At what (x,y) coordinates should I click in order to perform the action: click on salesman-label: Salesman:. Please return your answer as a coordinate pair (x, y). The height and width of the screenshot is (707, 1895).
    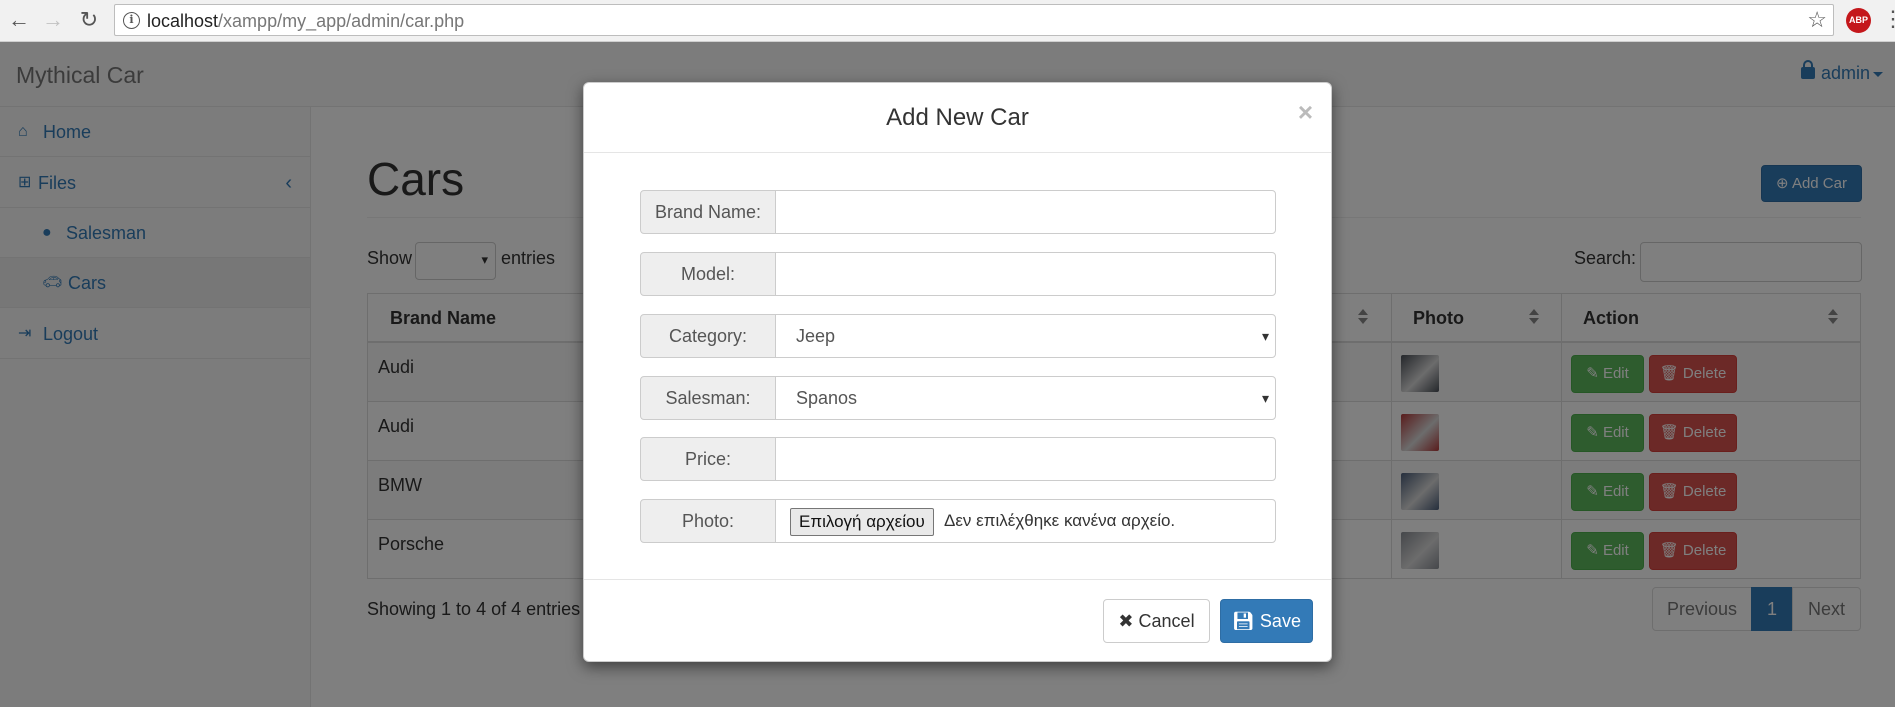
    Looking at the image, I should click on (708, 398).